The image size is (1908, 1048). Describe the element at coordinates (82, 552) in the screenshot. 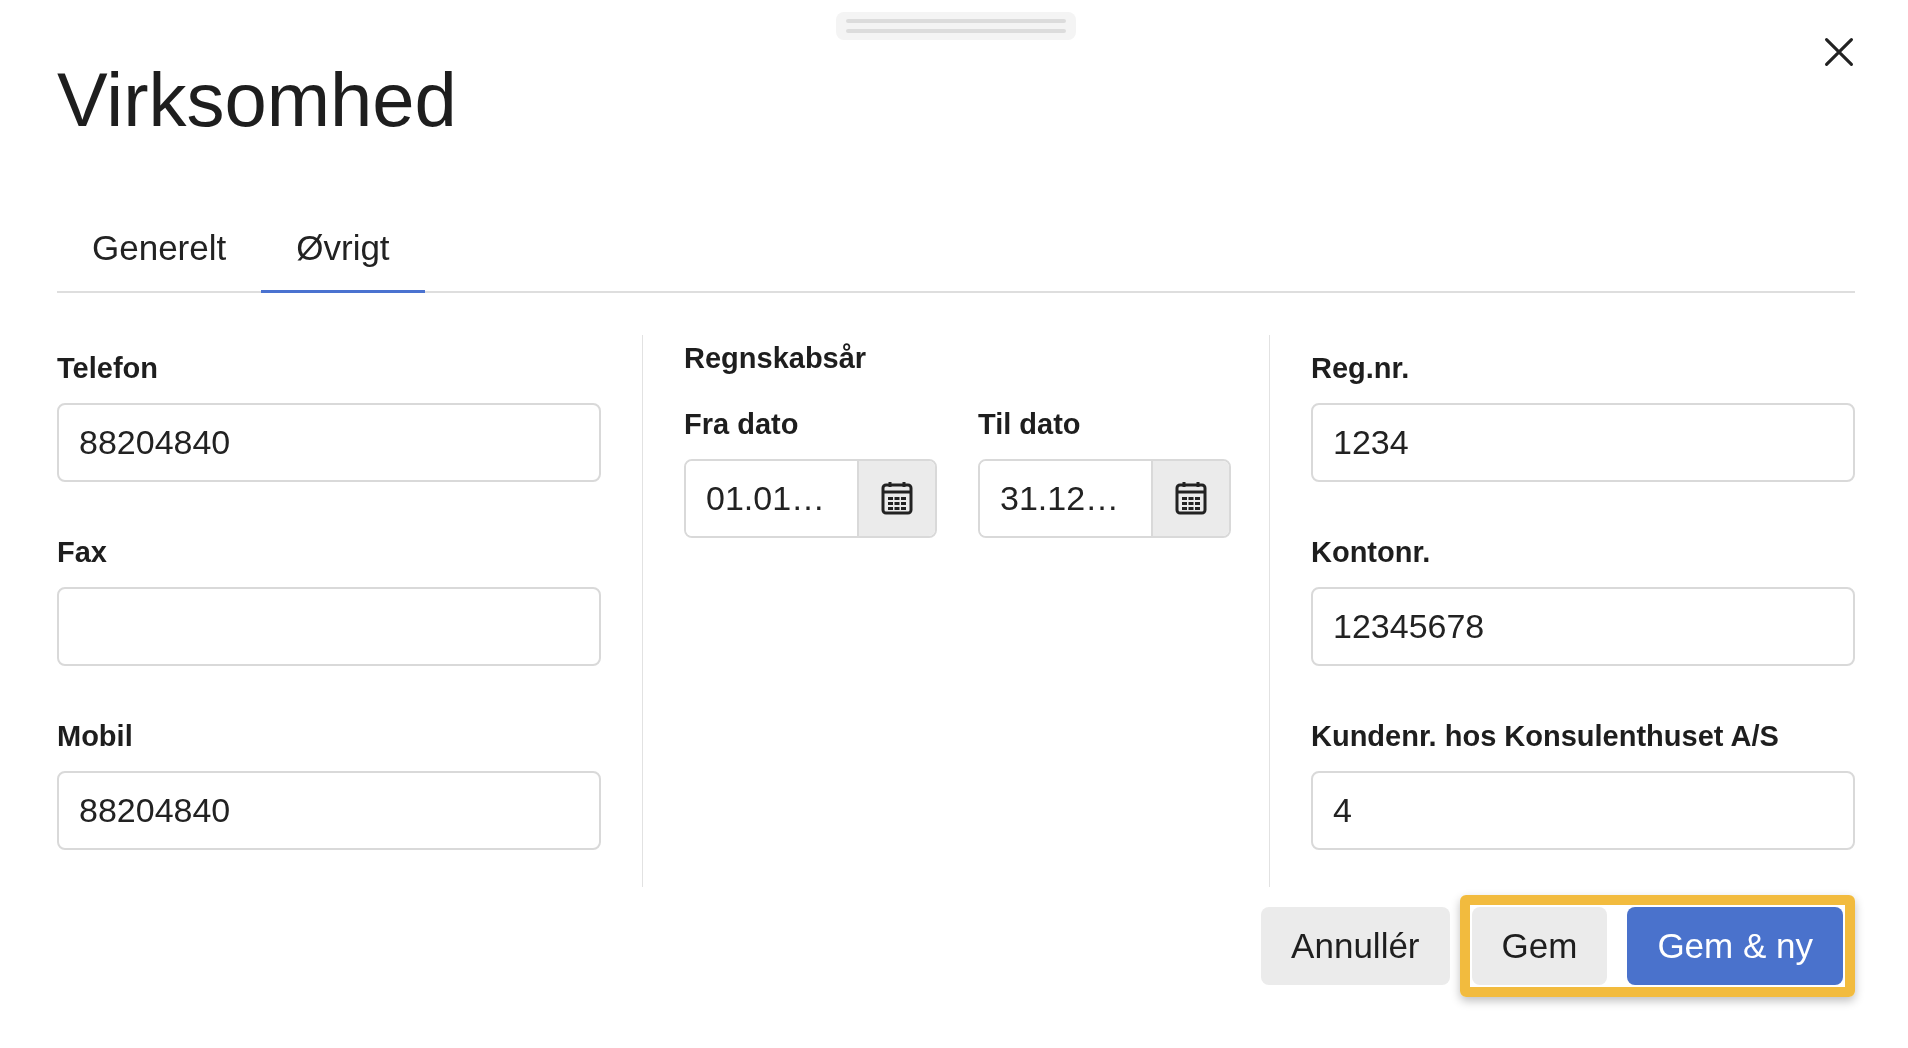

I see `field-label: Fax` at that location.